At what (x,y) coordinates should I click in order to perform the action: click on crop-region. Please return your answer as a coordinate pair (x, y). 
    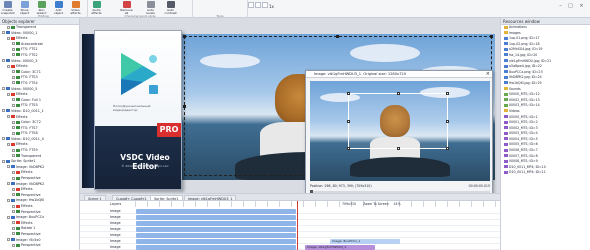
    Looking at the image, I should click on (398, 121).